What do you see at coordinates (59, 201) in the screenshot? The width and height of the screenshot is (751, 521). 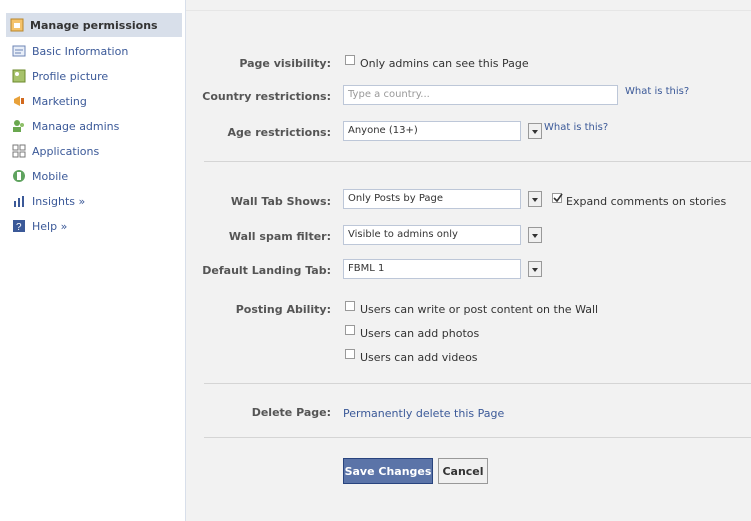 I see `sidebar-item-label: Insights »` at bounding box center [59, 201].